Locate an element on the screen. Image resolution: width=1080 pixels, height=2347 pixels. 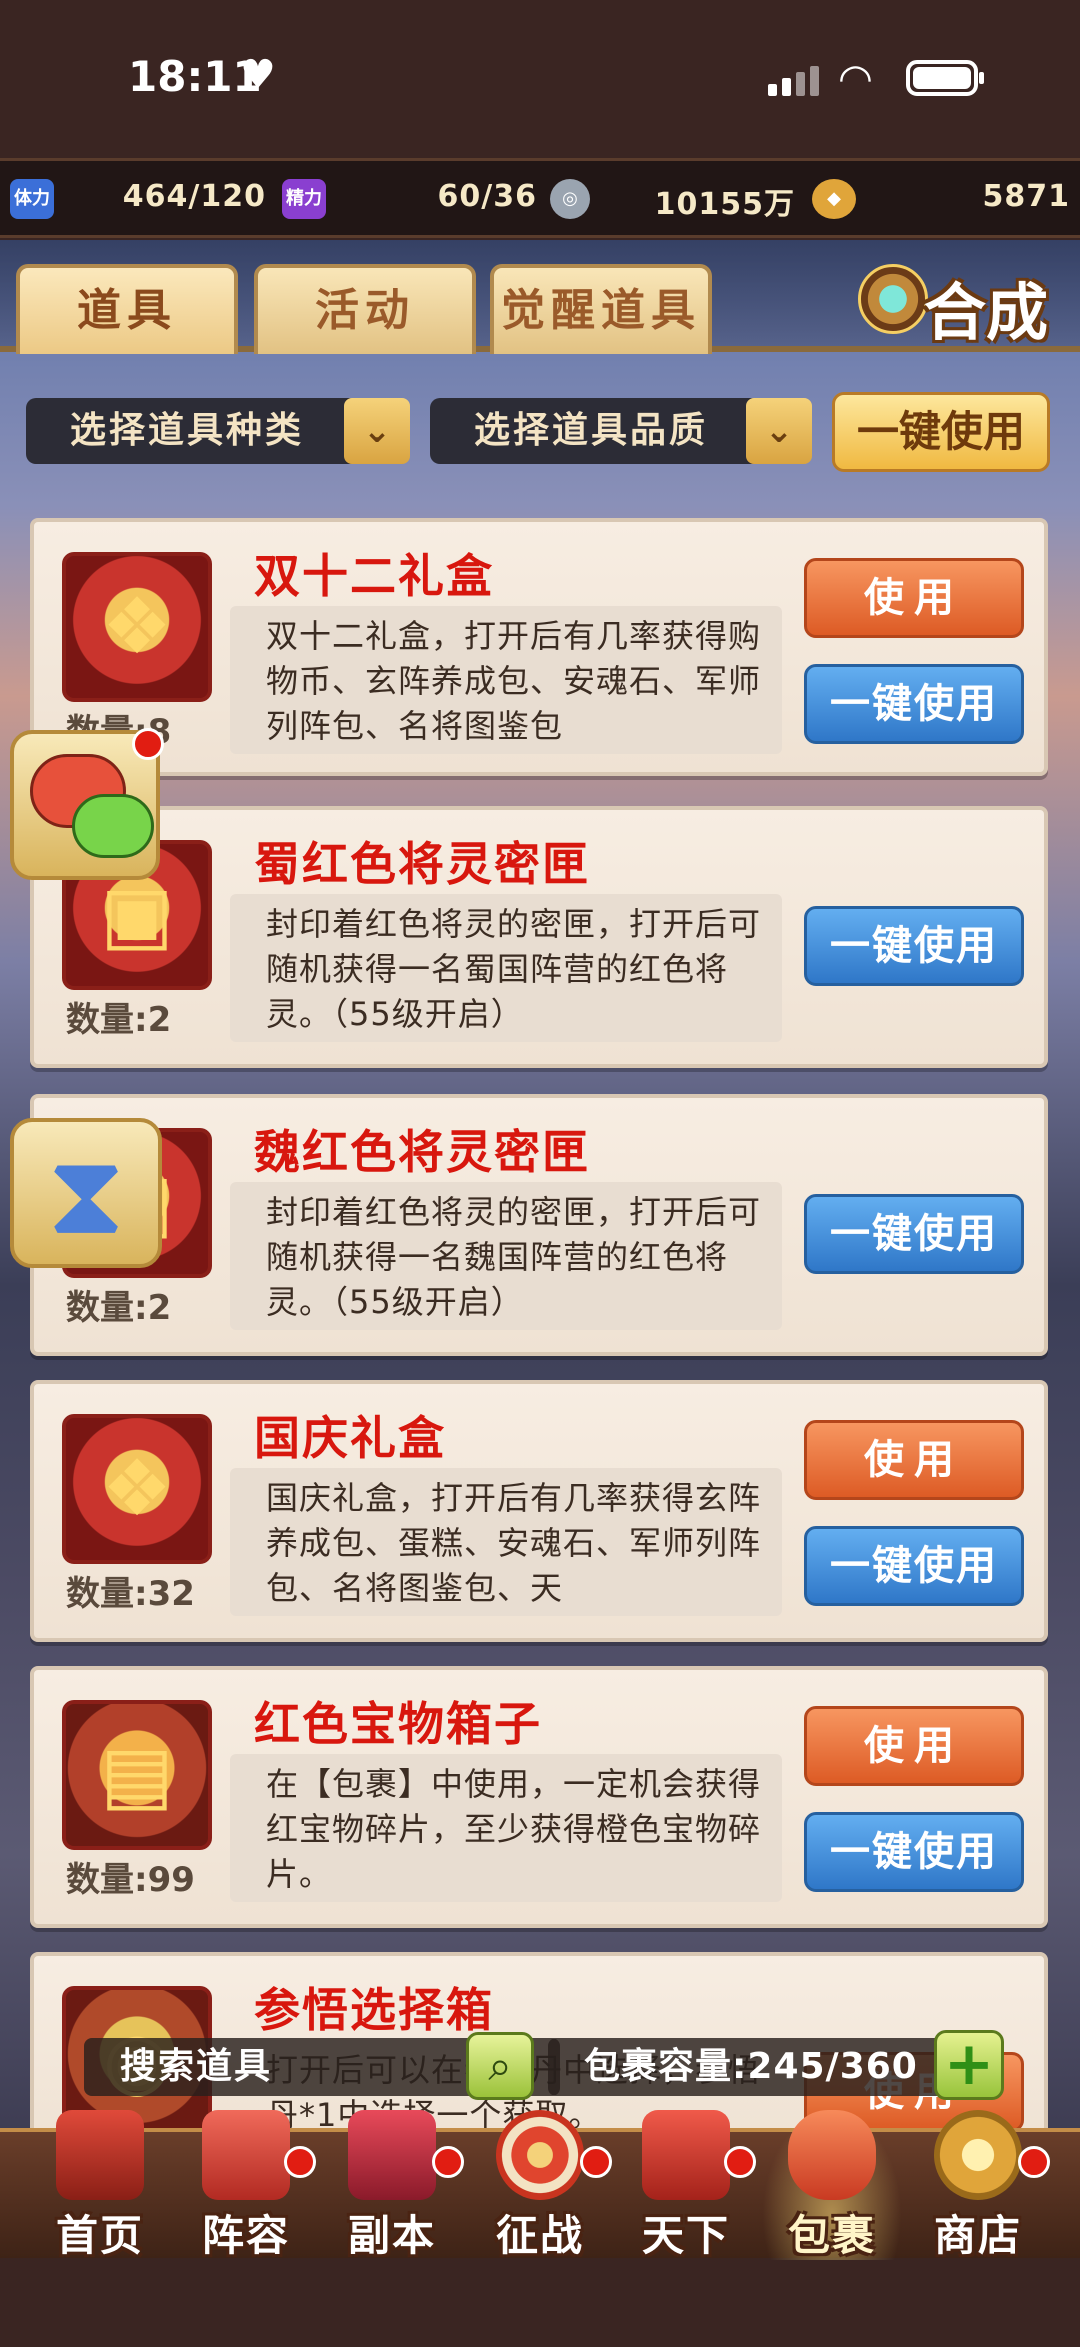
synthesize-icon is located at coordinates (893, 299).